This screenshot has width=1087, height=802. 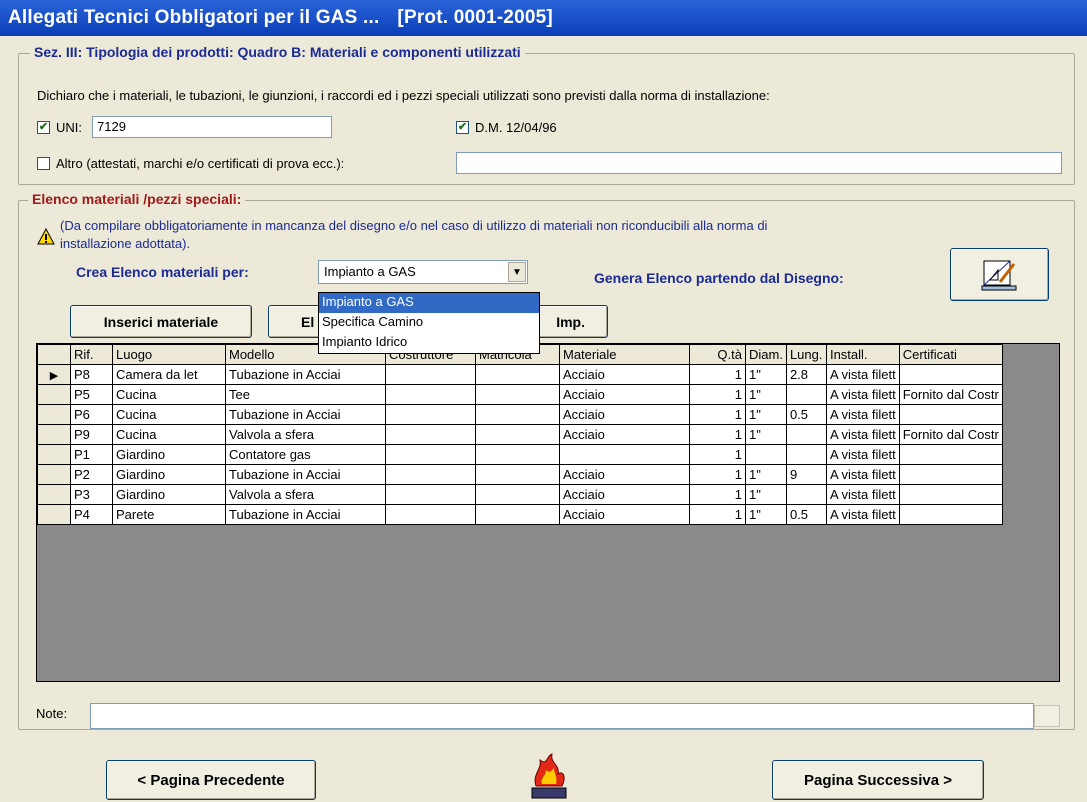 What do you see at coordinates (806, 374) in the screenshot?
I see `table-cell: 2.8` at bounding box center [806, 374].